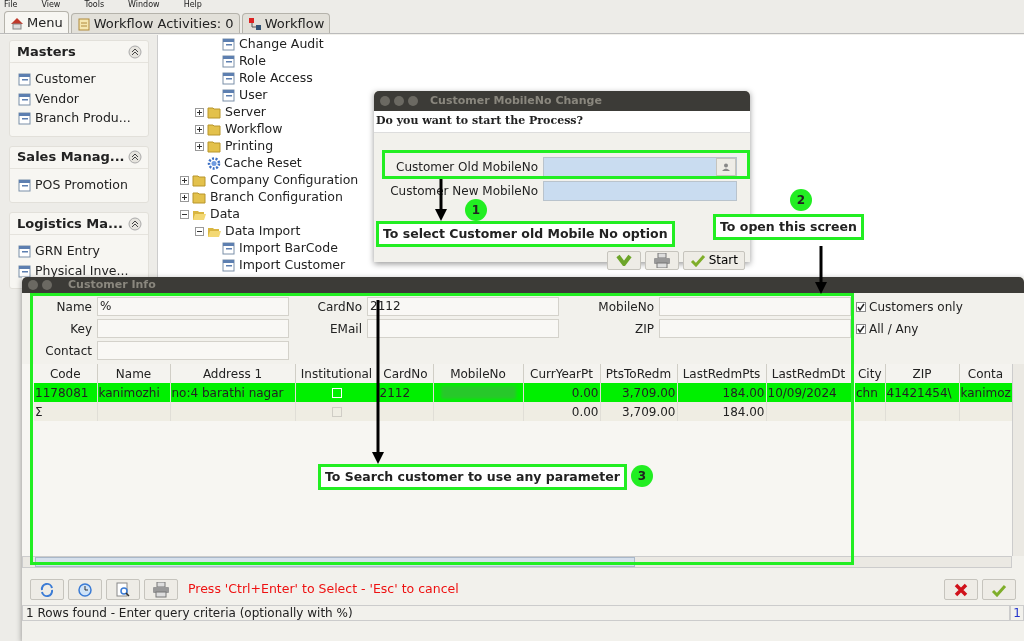  What do you see at coordinates (144, 5) in the screenshot?
I see `menu-item: Window` at bounding box center [144, 5].